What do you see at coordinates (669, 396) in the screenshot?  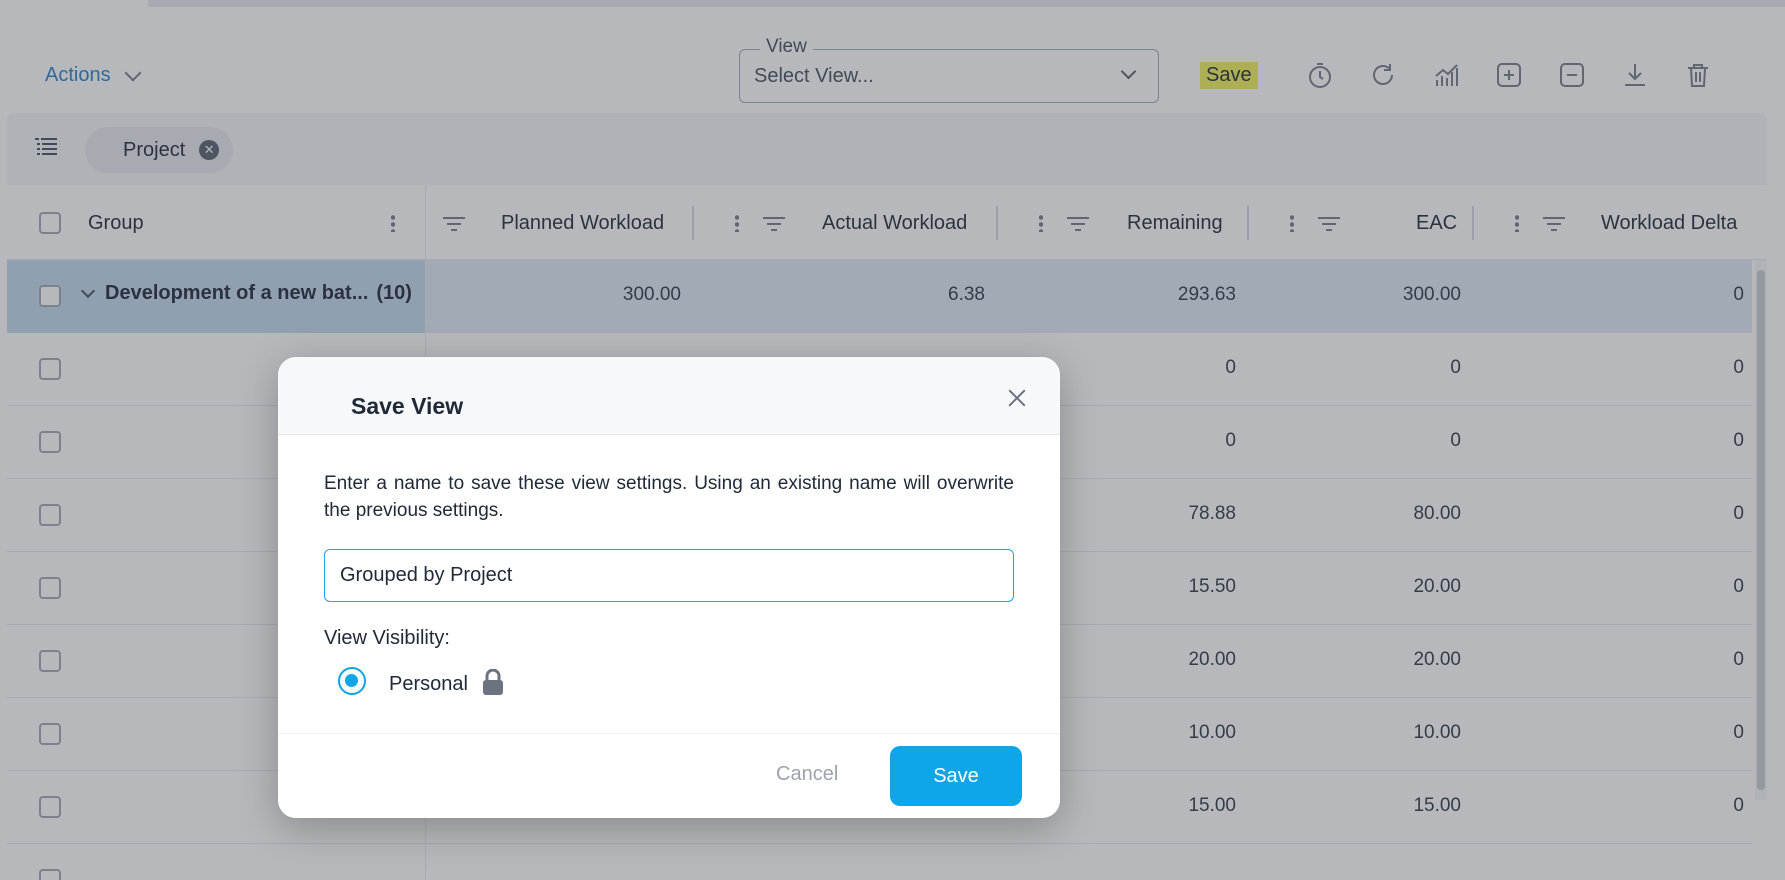 I see `dialog-header: Save View` at bounding box center [669, 396].